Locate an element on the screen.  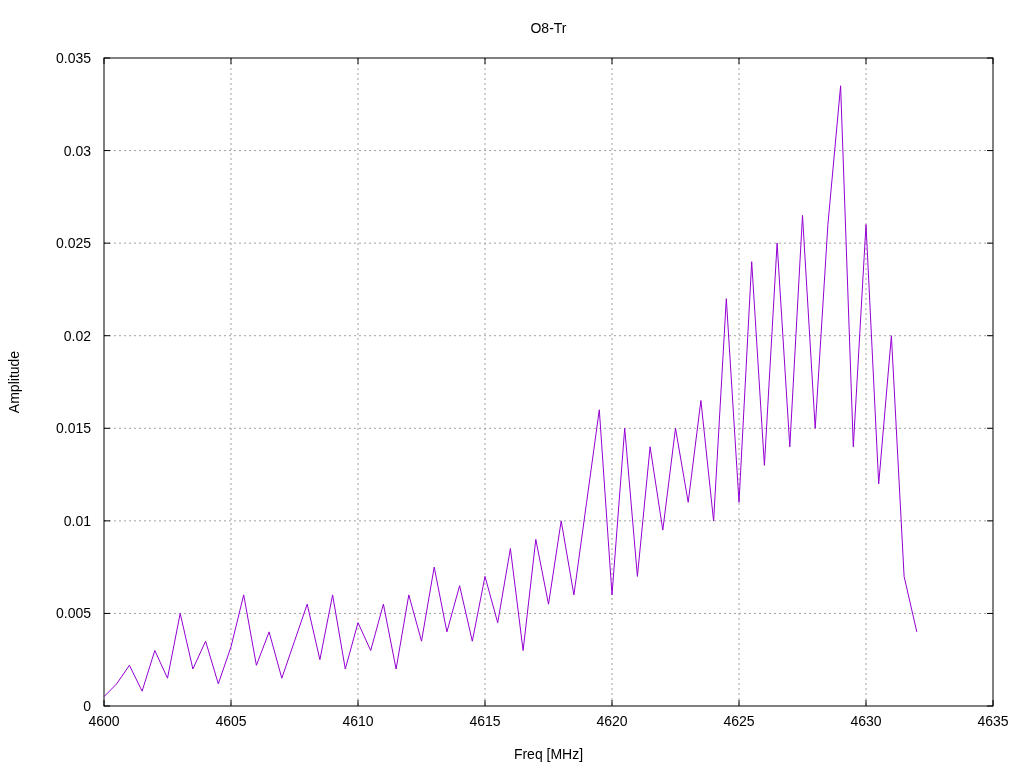
y-tick-label: 0.03 is located at coordinates (77, 150).